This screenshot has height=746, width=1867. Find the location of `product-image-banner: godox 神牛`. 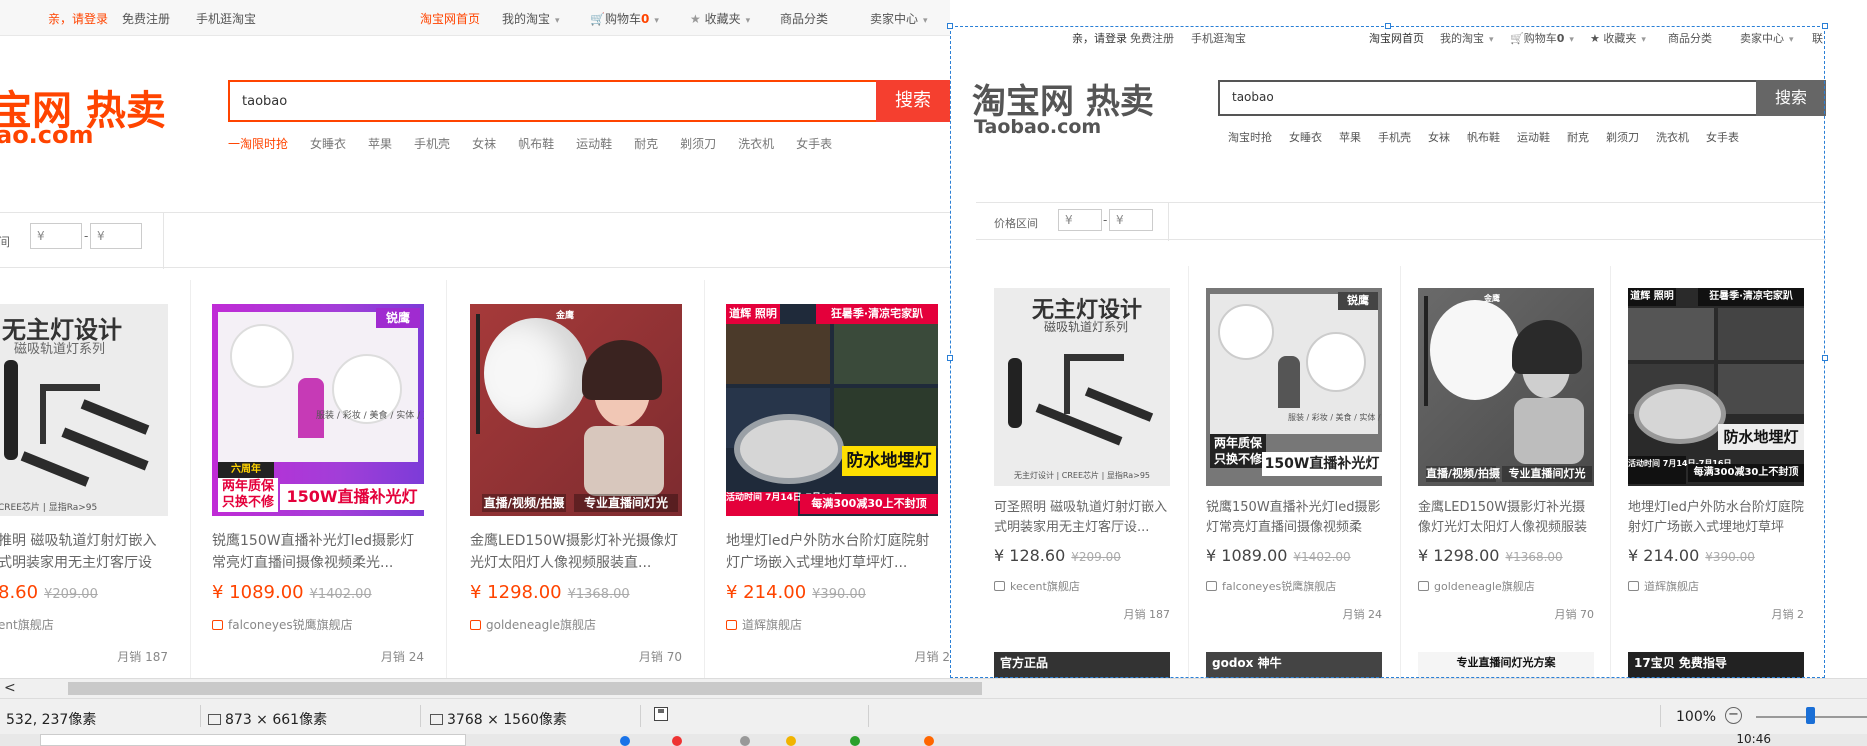

product-image-banner: godox 神牛 is located at coordinates (1294, 665).